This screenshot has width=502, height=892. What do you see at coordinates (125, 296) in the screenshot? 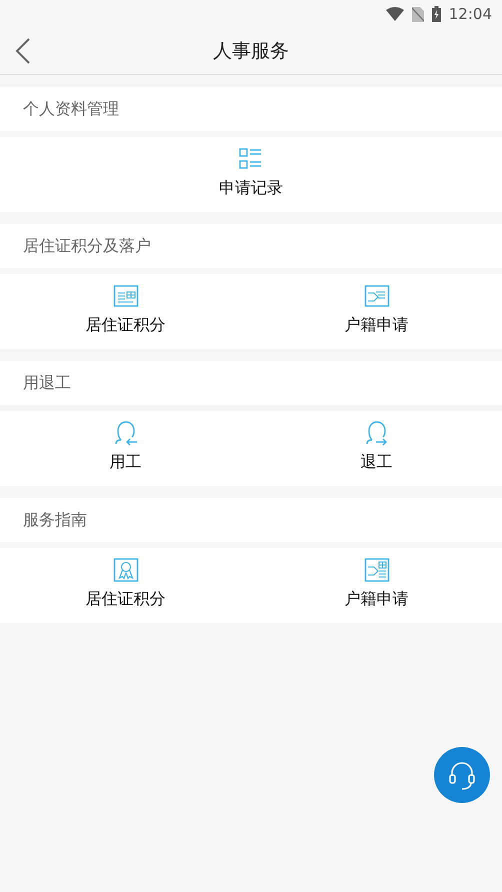
I see `card-icon` at bounding box center [125, 296].